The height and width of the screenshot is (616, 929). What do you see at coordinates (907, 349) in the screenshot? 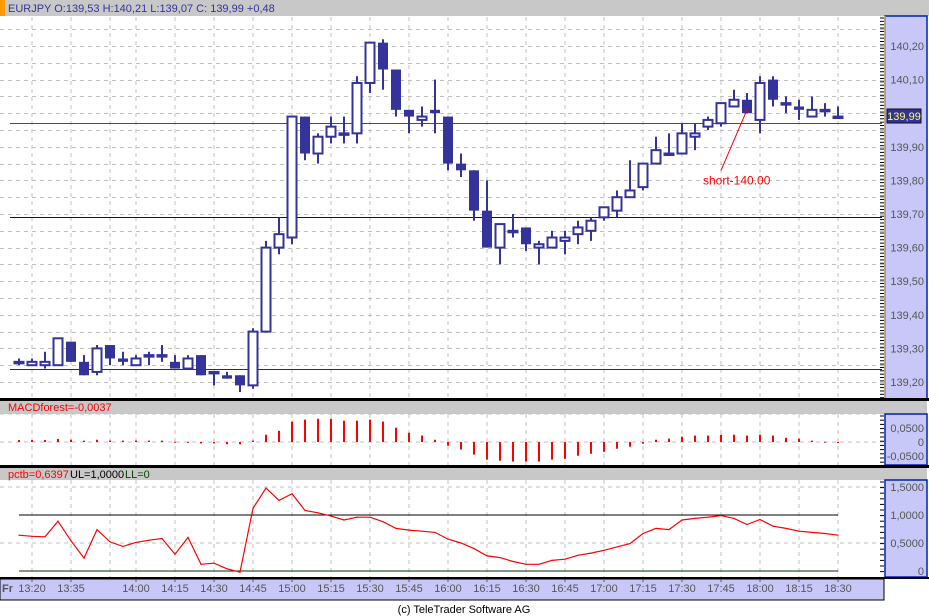
I see `price-tick-label: 139,30` at bounding box center [907, 349].